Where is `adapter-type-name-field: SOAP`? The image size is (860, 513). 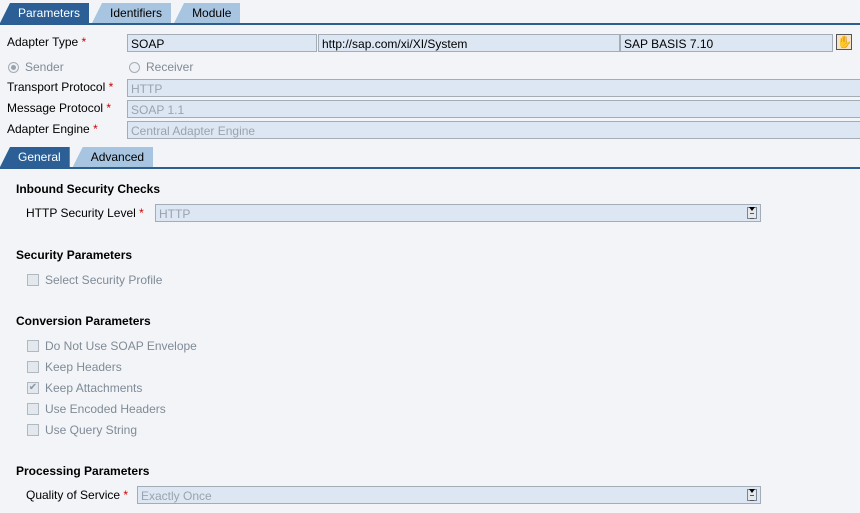 adapter-type-name-field: SOAP is located at coordinates (222, 43).